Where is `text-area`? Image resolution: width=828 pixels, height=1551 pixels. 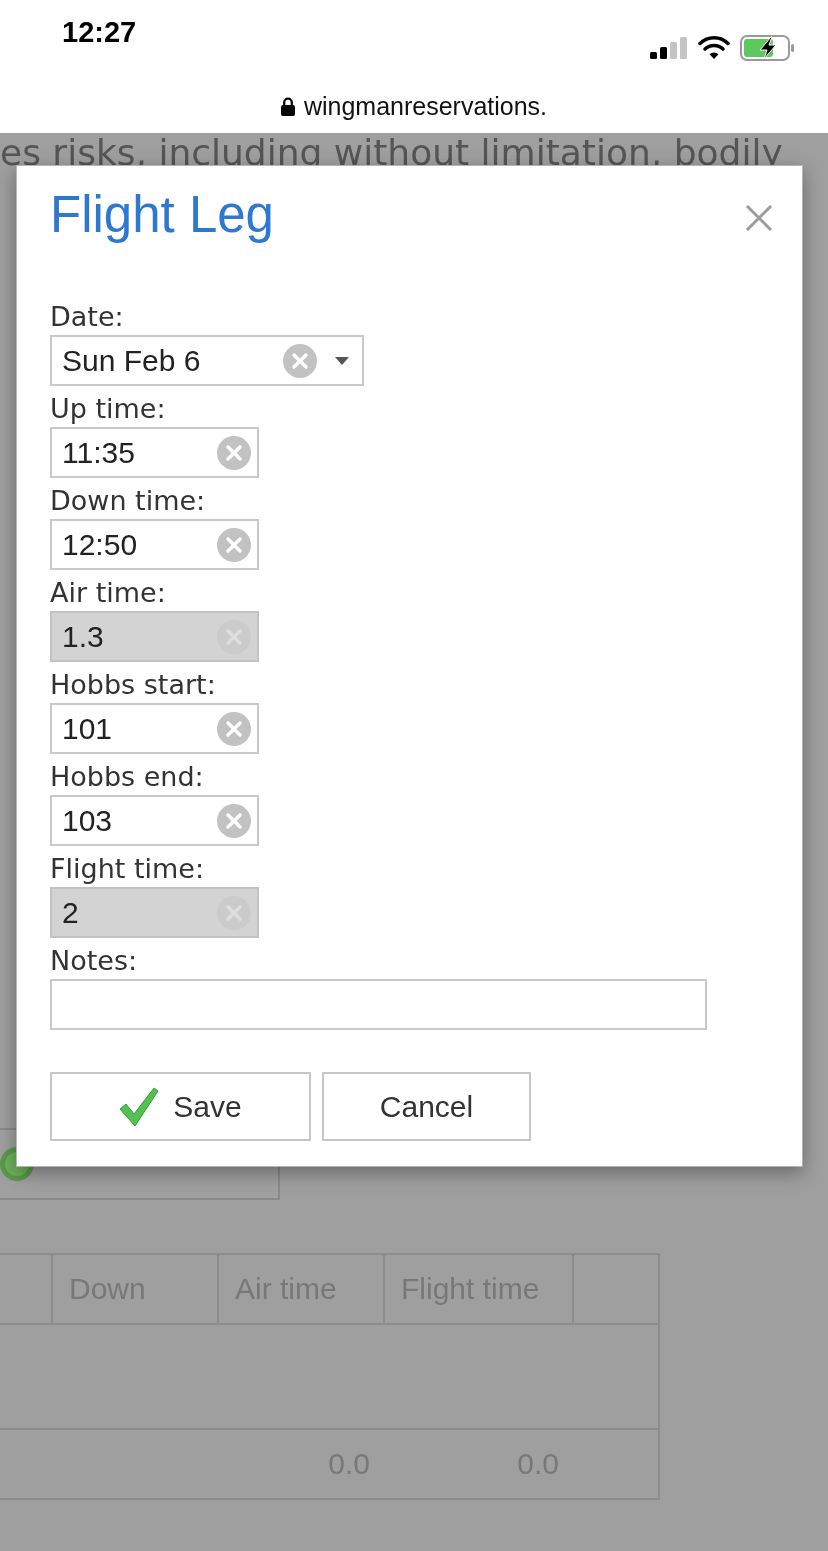 text-area is located at coordinates (378, 1004).